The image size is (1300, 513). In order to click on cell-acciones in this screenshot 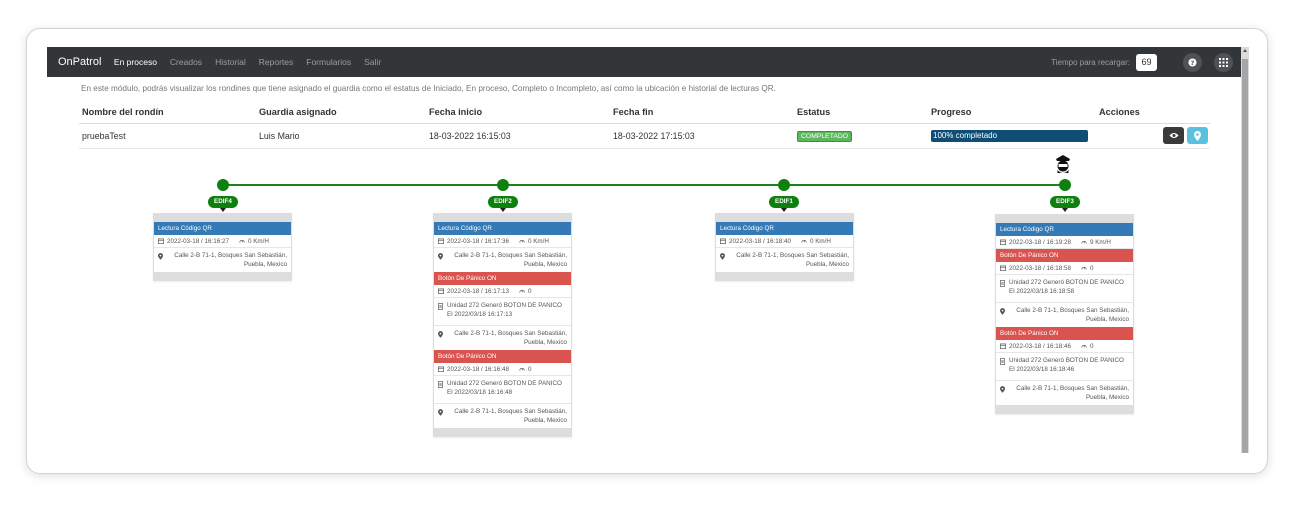, I will do `click(1153, 135)`.